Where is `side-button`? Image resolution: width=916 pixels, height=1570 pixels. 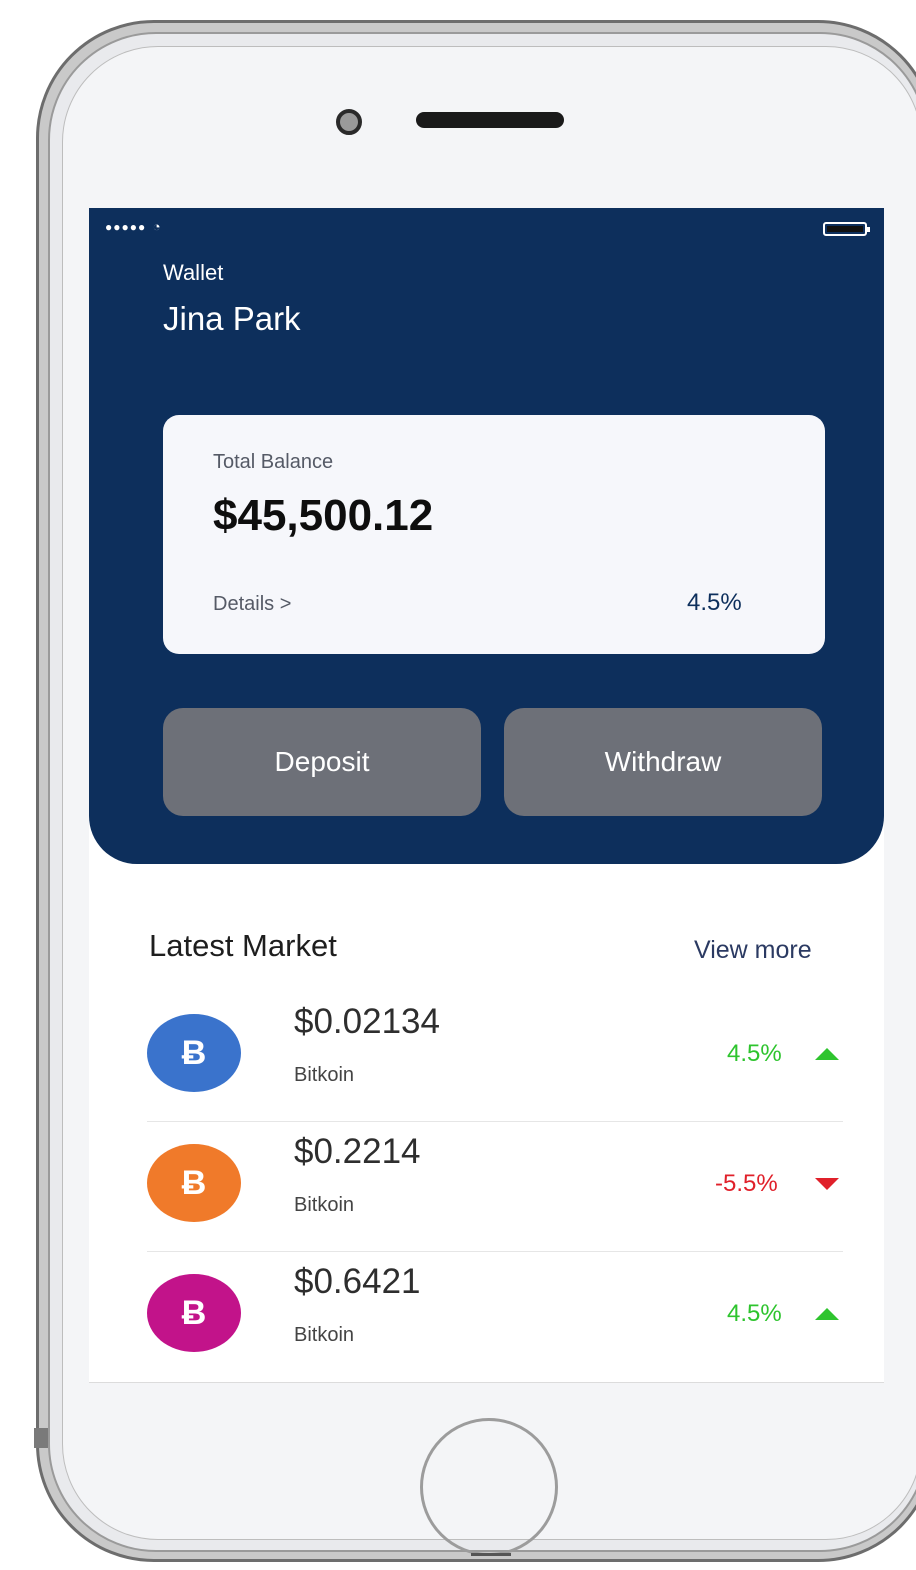 side-button is located at coordinates (41, 1438).